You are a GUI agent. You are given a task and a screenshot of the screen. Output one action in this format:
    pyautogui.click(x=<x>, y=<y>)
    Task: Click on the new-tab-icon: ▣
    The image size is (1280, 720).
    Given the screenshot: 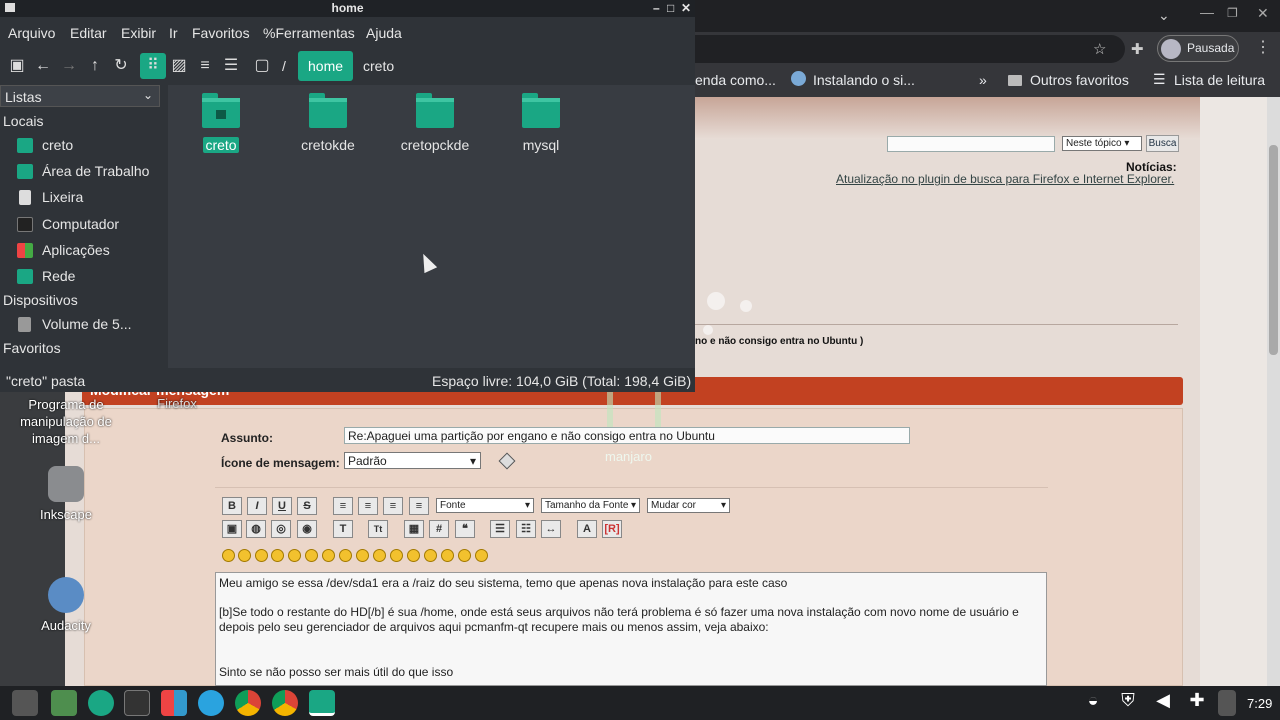 What is the action you would take?
    pyautogui.click(x=17, y=67)
    